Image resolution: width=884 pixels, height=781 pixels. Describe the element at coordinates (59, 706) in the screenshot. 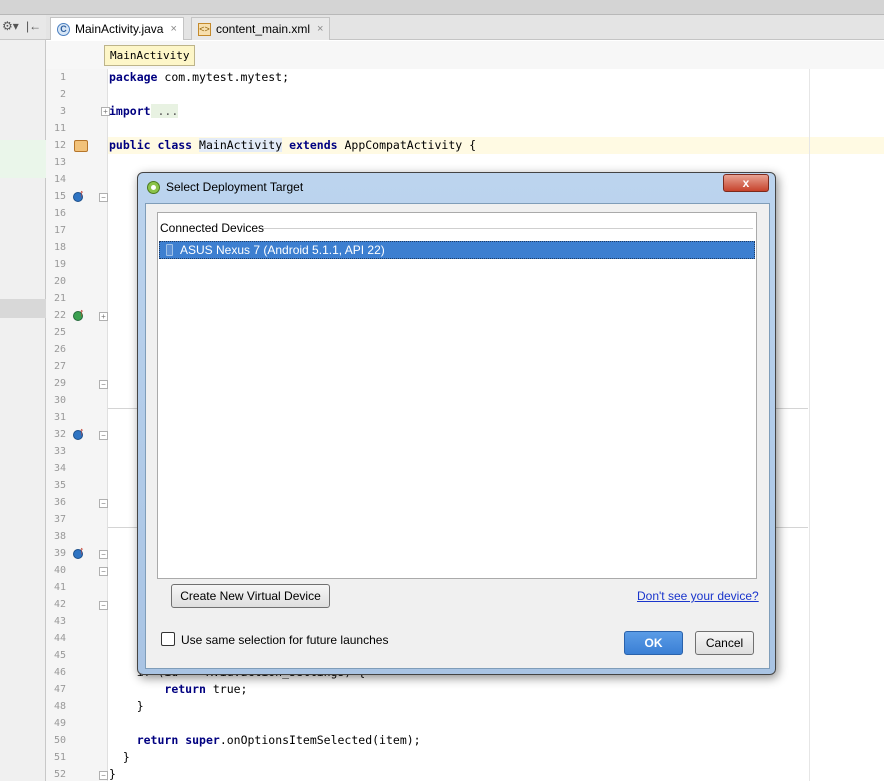

I see `line-number: 48` at that location.